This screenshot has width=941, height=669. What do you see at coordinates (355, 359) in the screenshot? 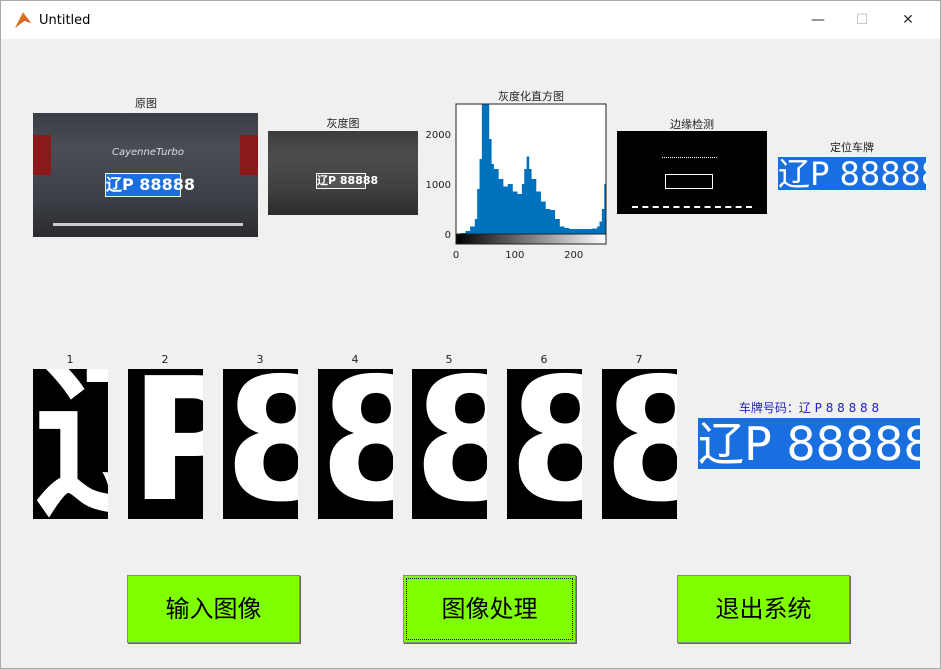
I see `char-label: 4` at bounding box center [355, 359].